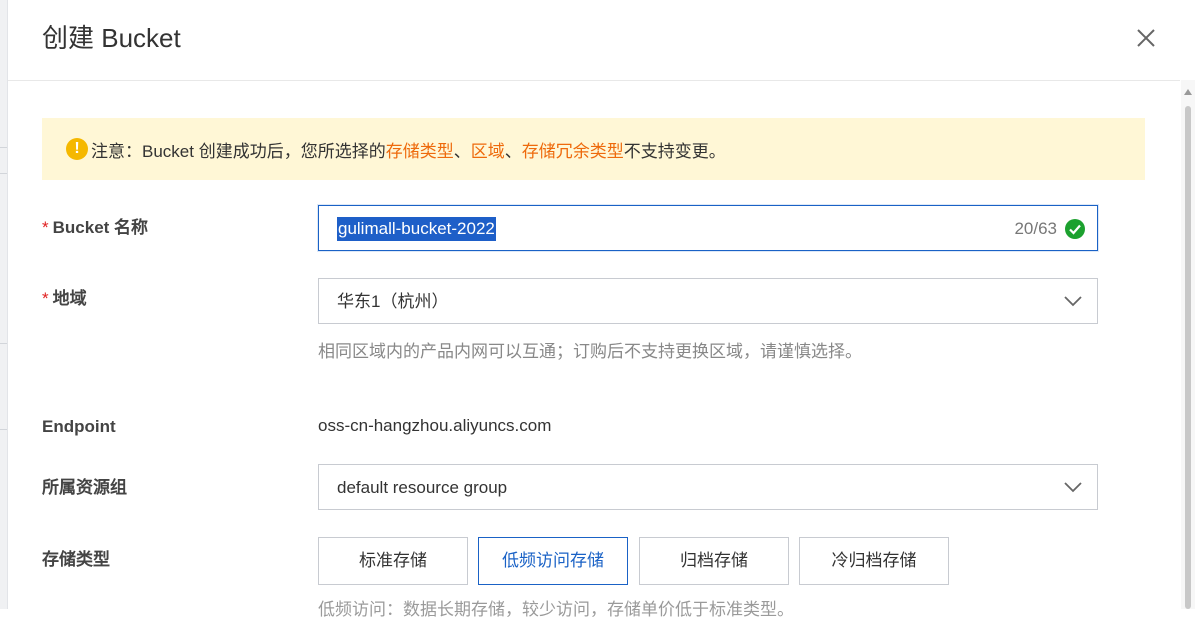 The height and width of the screenshot is (622, 1195). What do you see at coordinates (419, 151) in the screenshot?
I see `notice-highlight-storage-class: 存储类型` at bounding box center [419, 151].